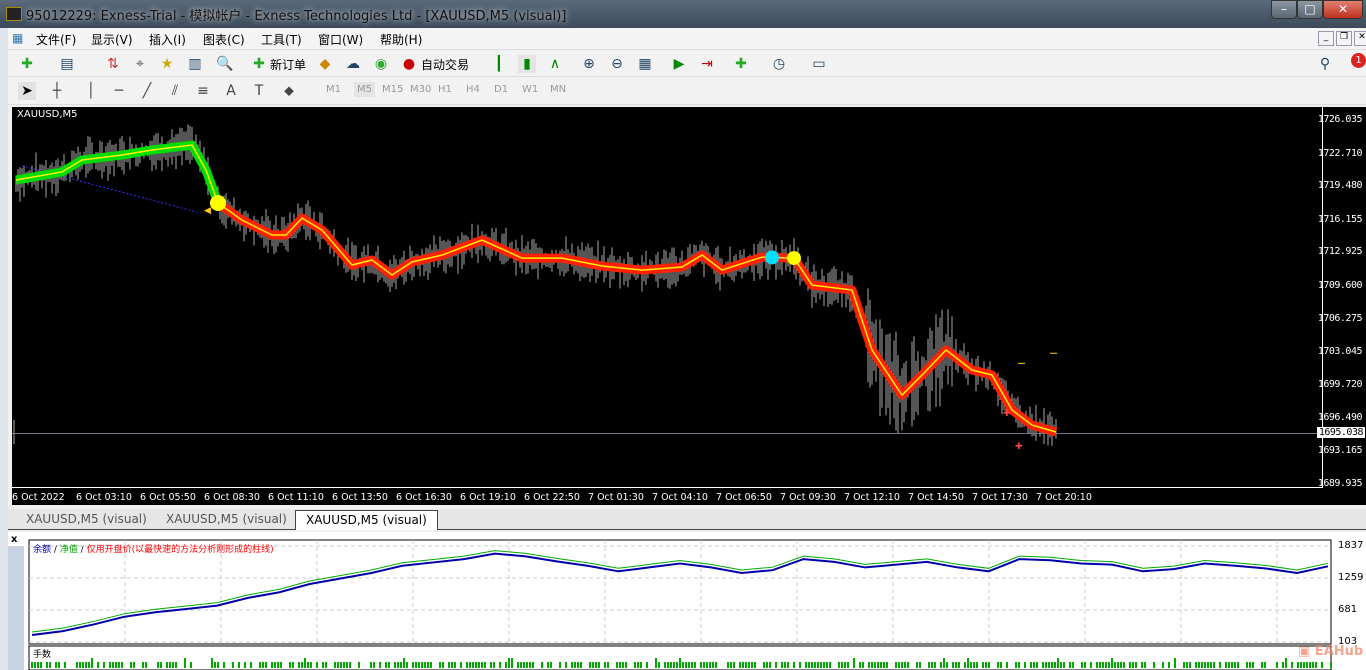  Describe the element at coordinates (499, 64) in the screenshot. I see `bar-chart-icon: ┃` at that location.